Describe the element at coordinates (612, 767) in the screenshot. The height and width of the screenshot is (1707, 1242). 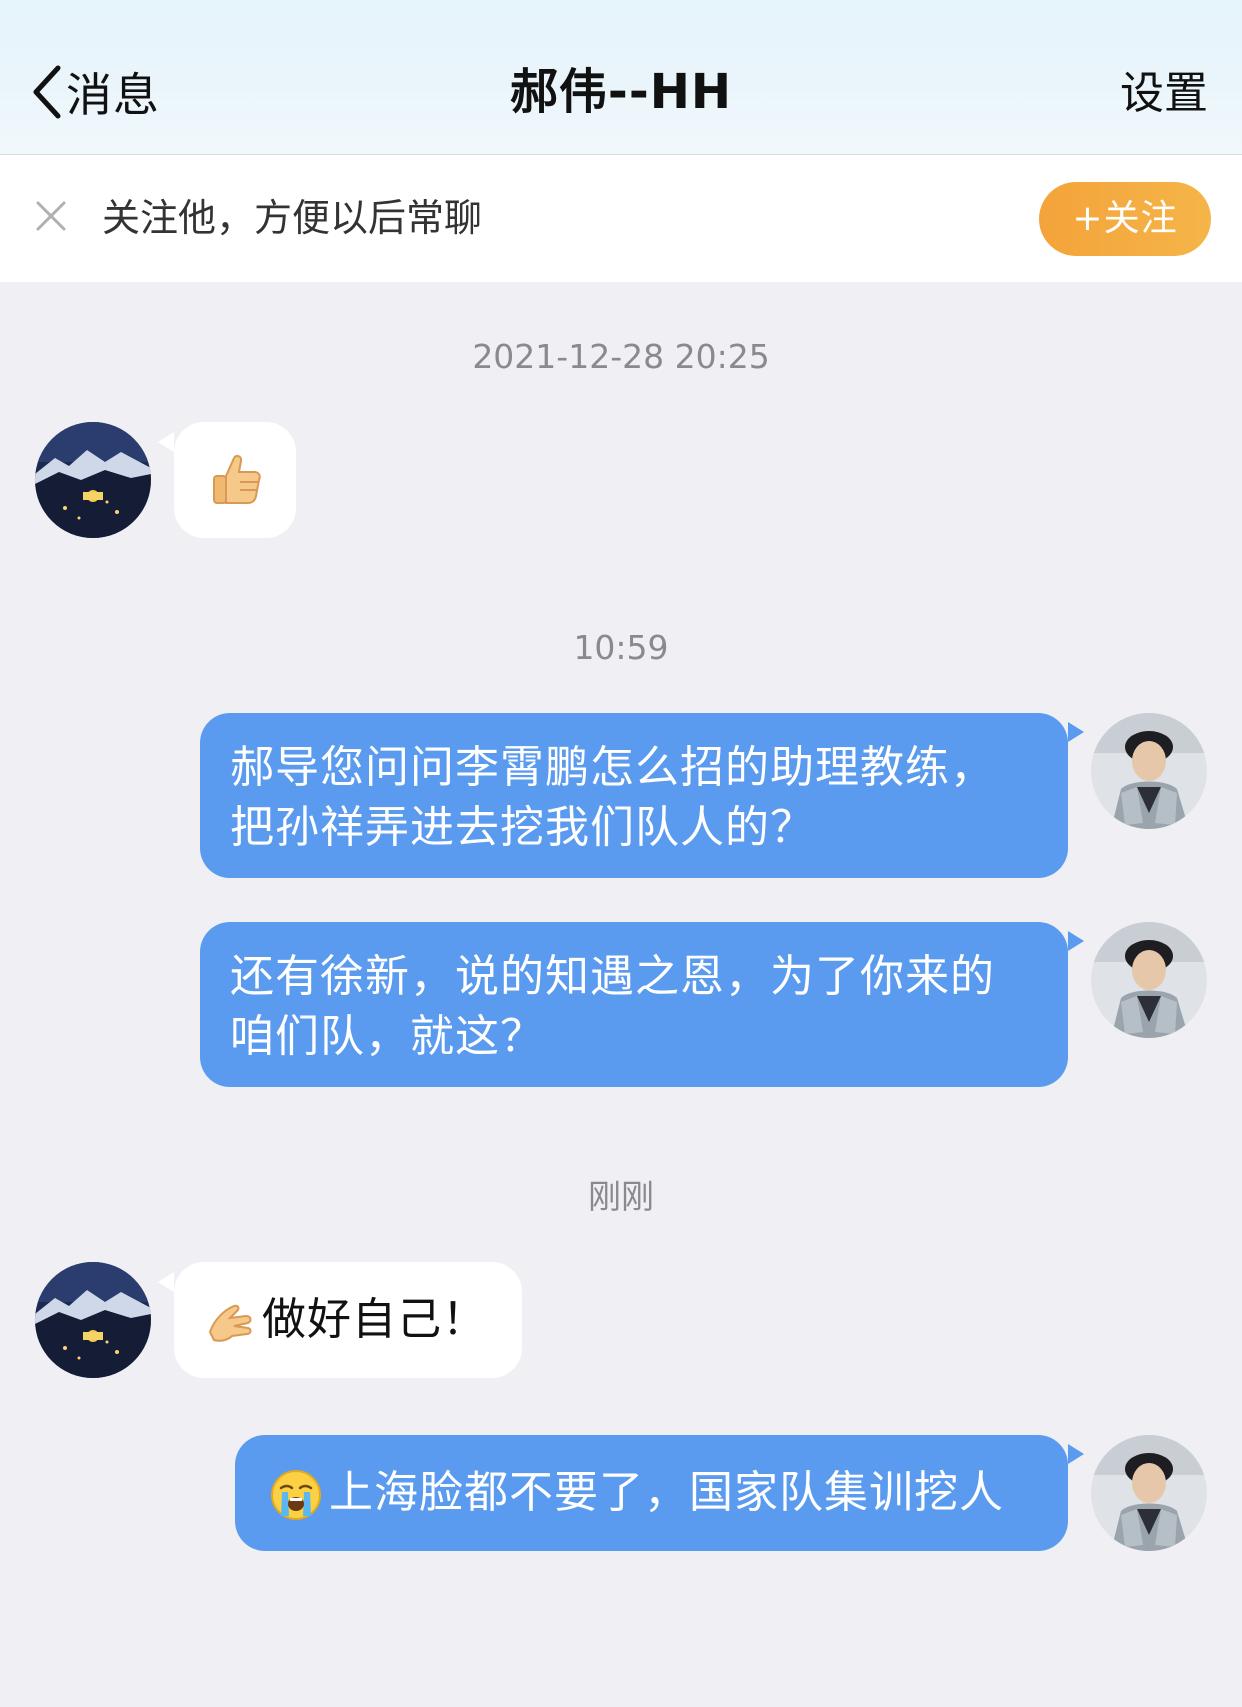
I see `message-text: 郝导您问问李霄鹏怎么招的助理教练，` at that location.